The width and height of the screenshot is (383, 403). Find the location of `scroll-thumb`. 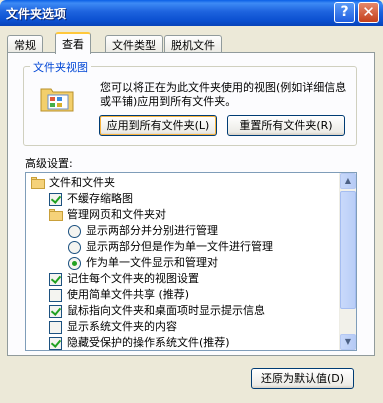

scroll-thumb is located at coordinates (348, 250).